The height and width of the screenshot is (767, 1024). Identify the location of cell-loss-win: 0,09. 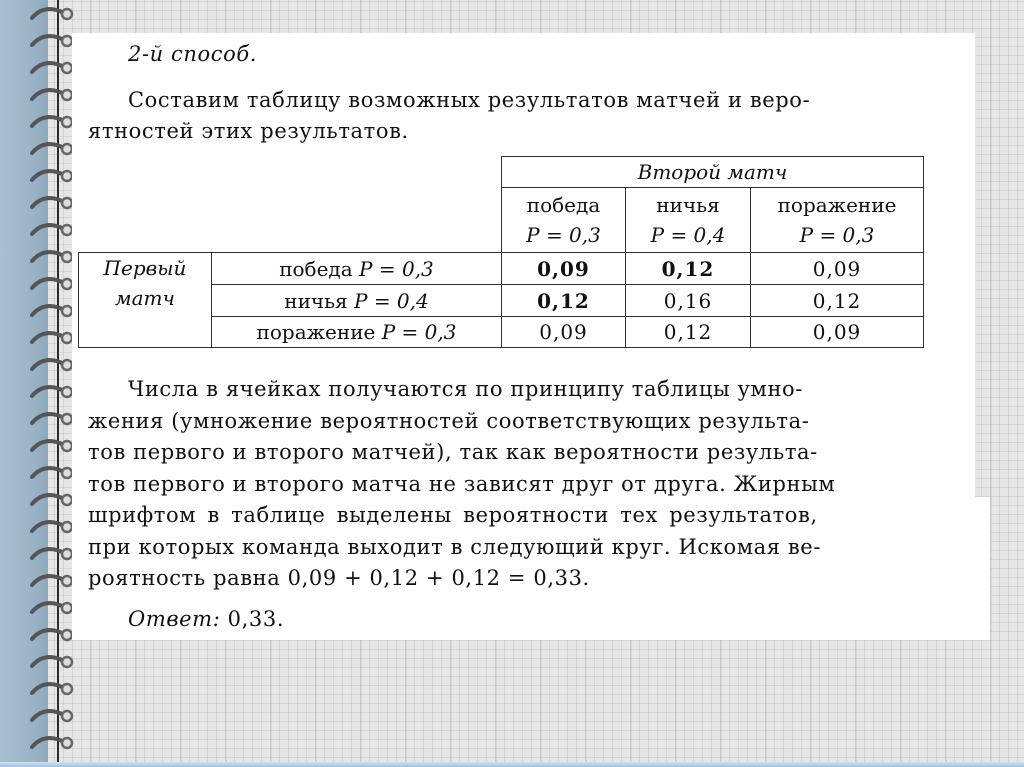
(563, 332).